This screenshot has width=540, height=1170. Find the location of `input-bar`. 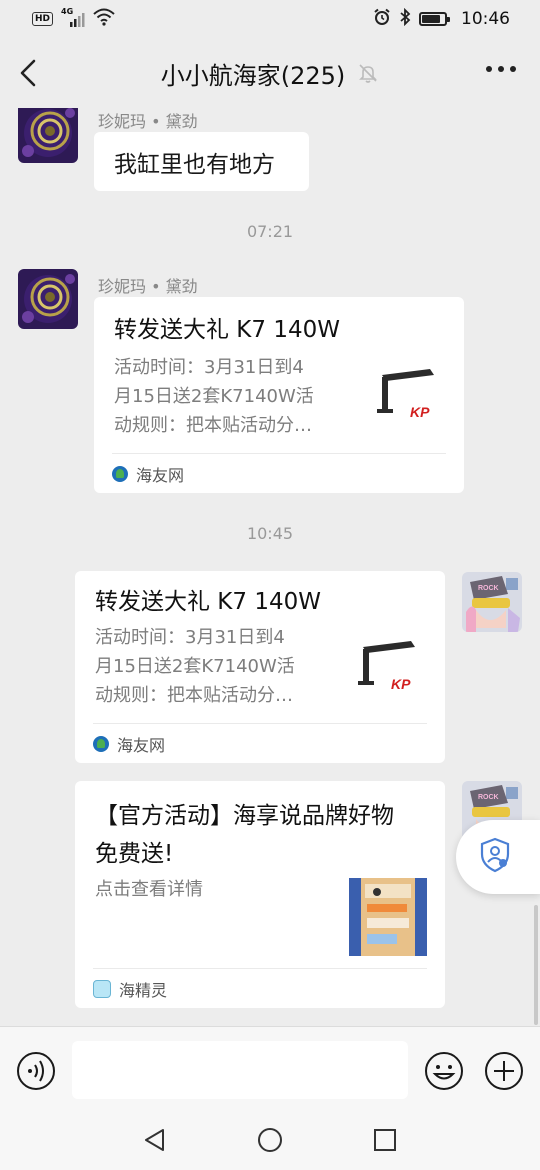

input-bar is located at coordinates (270, 1069).